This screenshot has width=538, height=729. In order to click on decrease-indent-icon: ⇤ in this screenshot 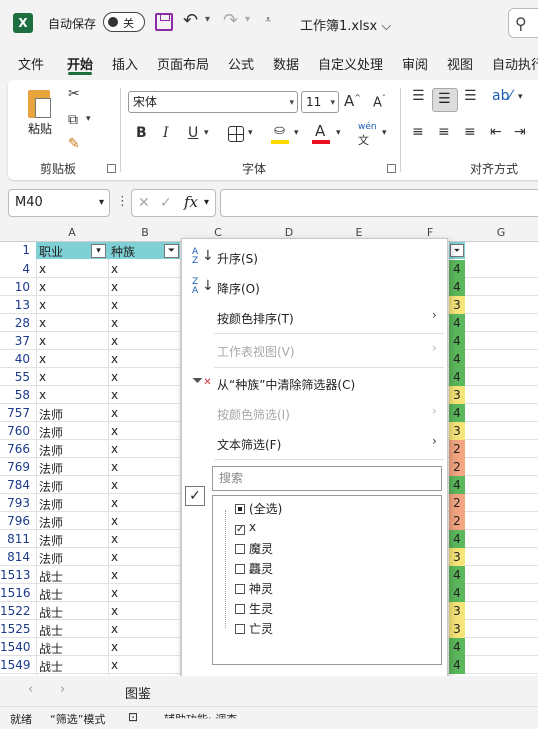, I will do `click(496, 132)`.